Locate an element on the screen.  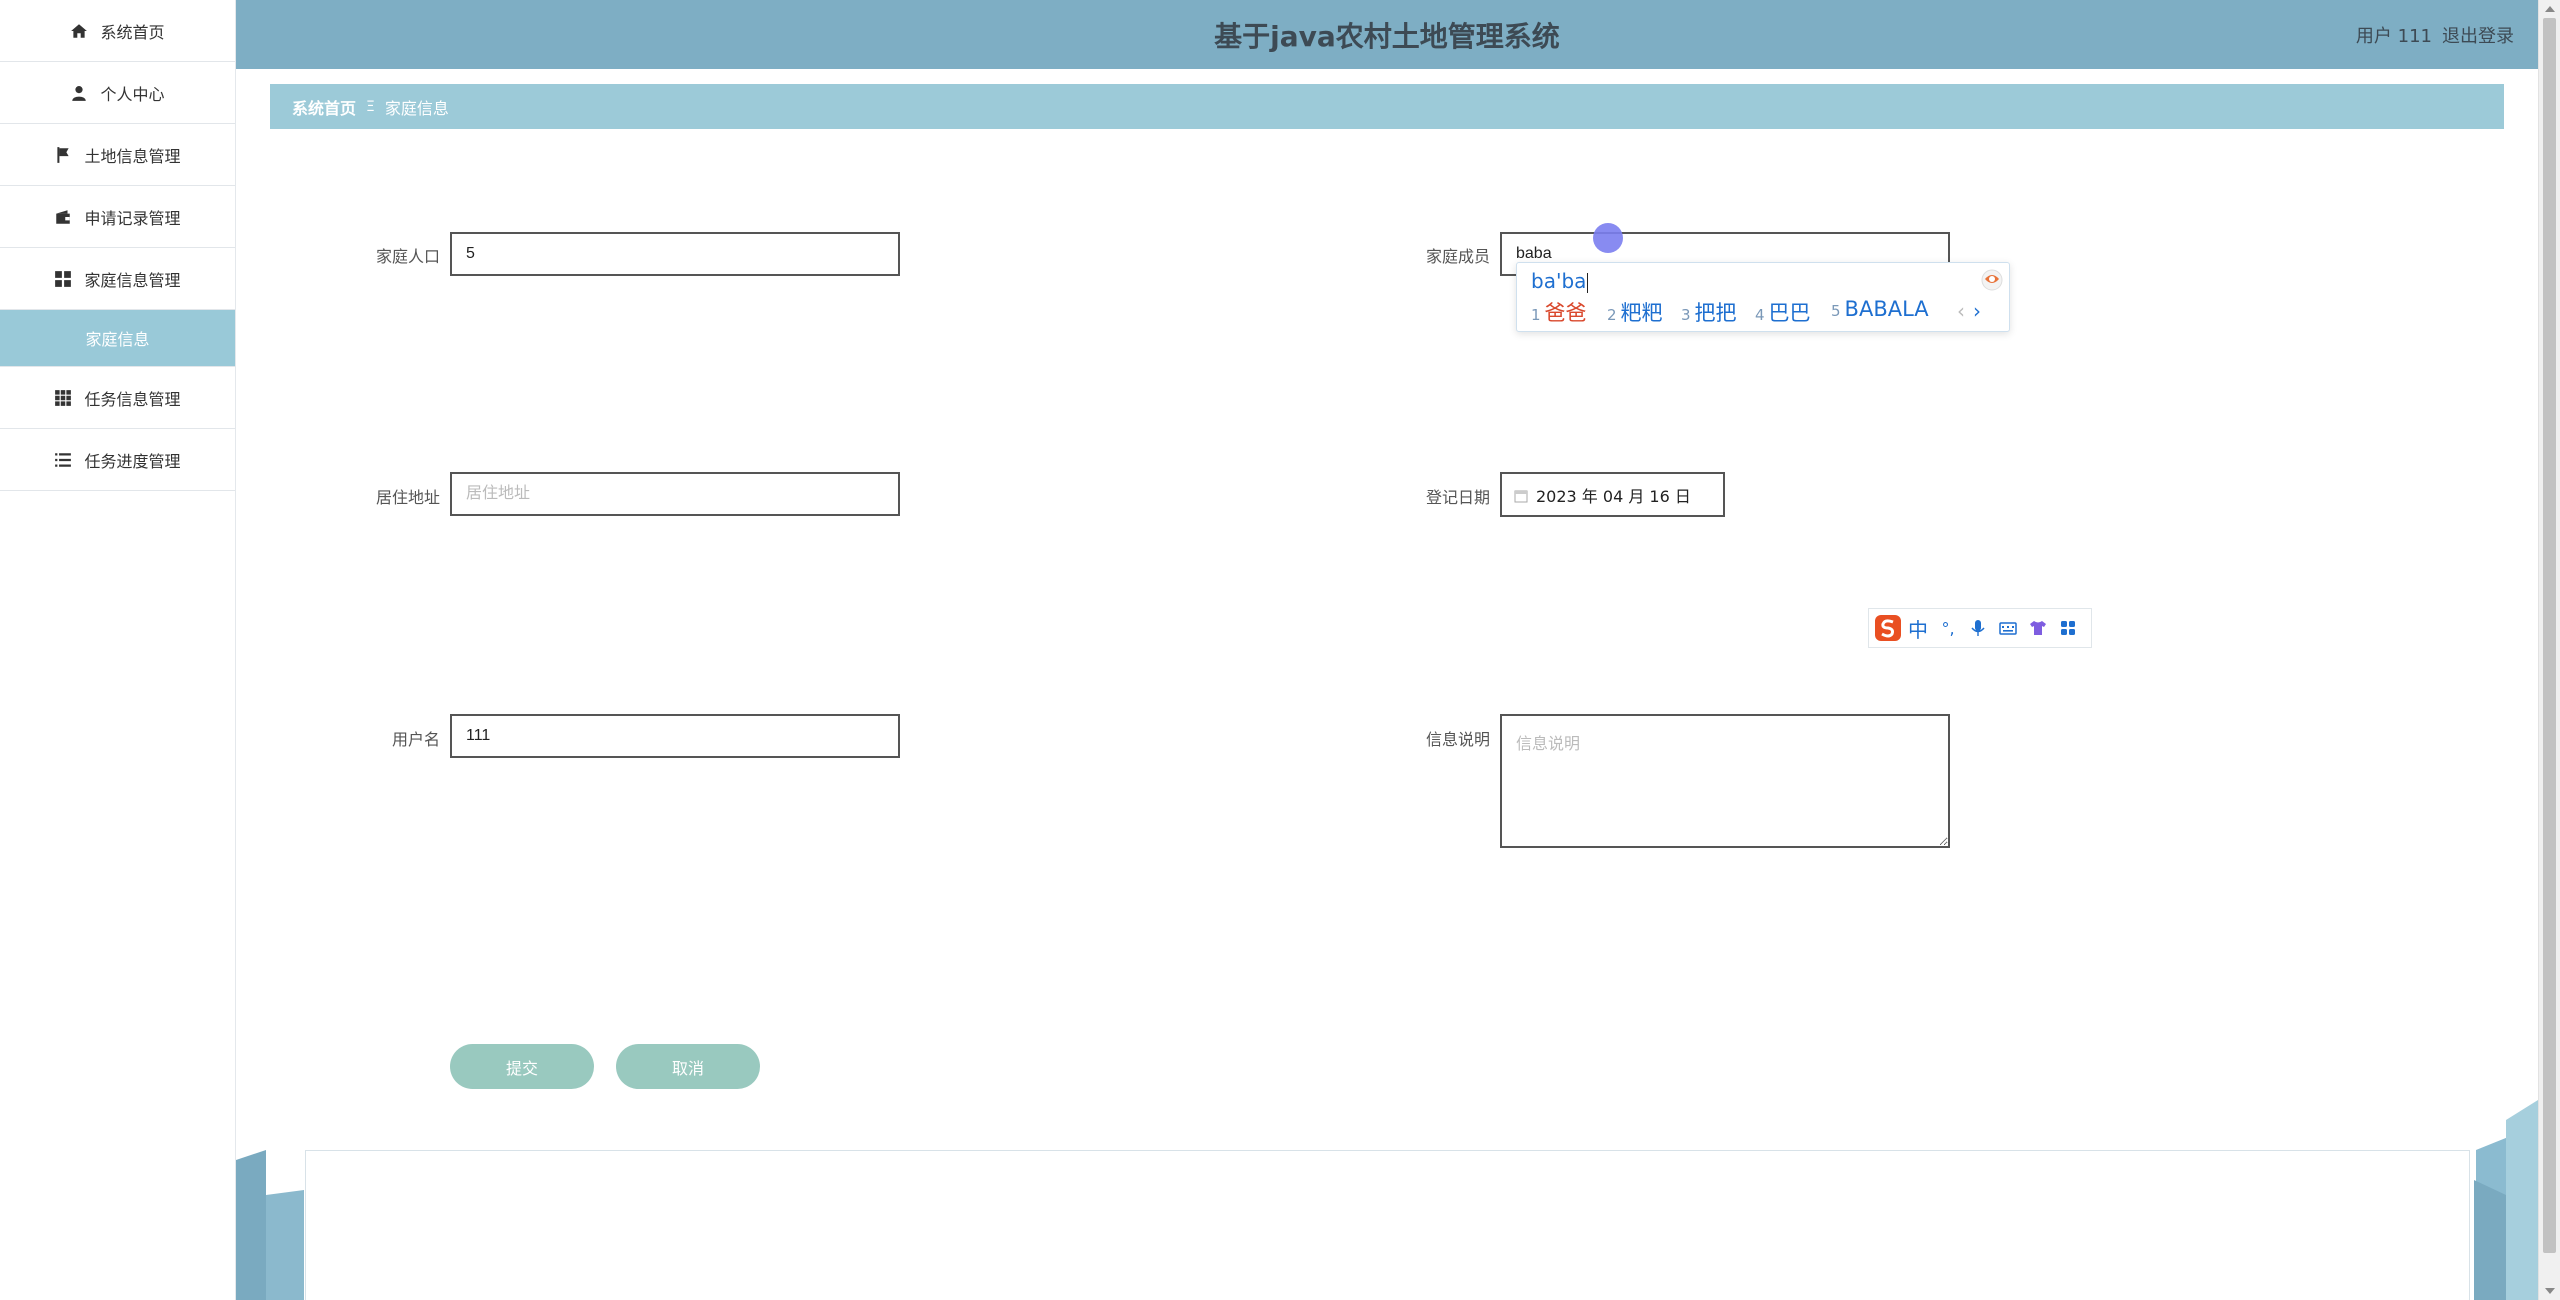
sidebar-item-label: 土地信息管理 is located at coordinates (132, 156).